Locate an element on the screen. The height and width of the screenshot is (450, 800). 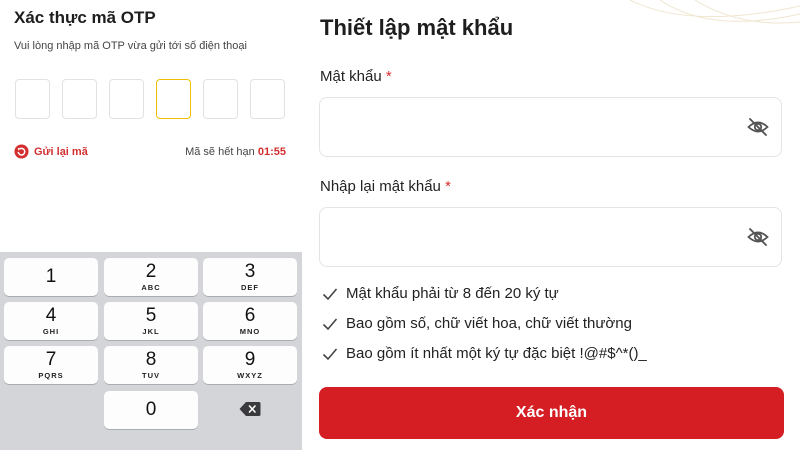
key-digit: 1 is located at coordinates (51, 276).